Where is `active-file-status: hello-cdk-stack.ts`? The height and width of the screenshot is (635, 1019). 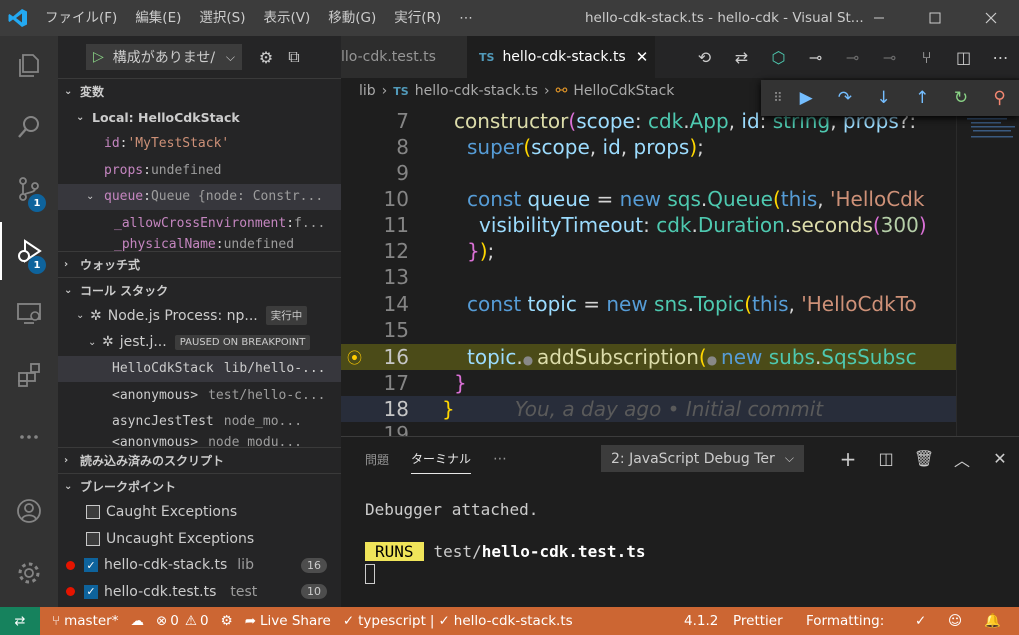
active-file-status: hello-cdk-stack.ts is located at coordinates (513, 621).